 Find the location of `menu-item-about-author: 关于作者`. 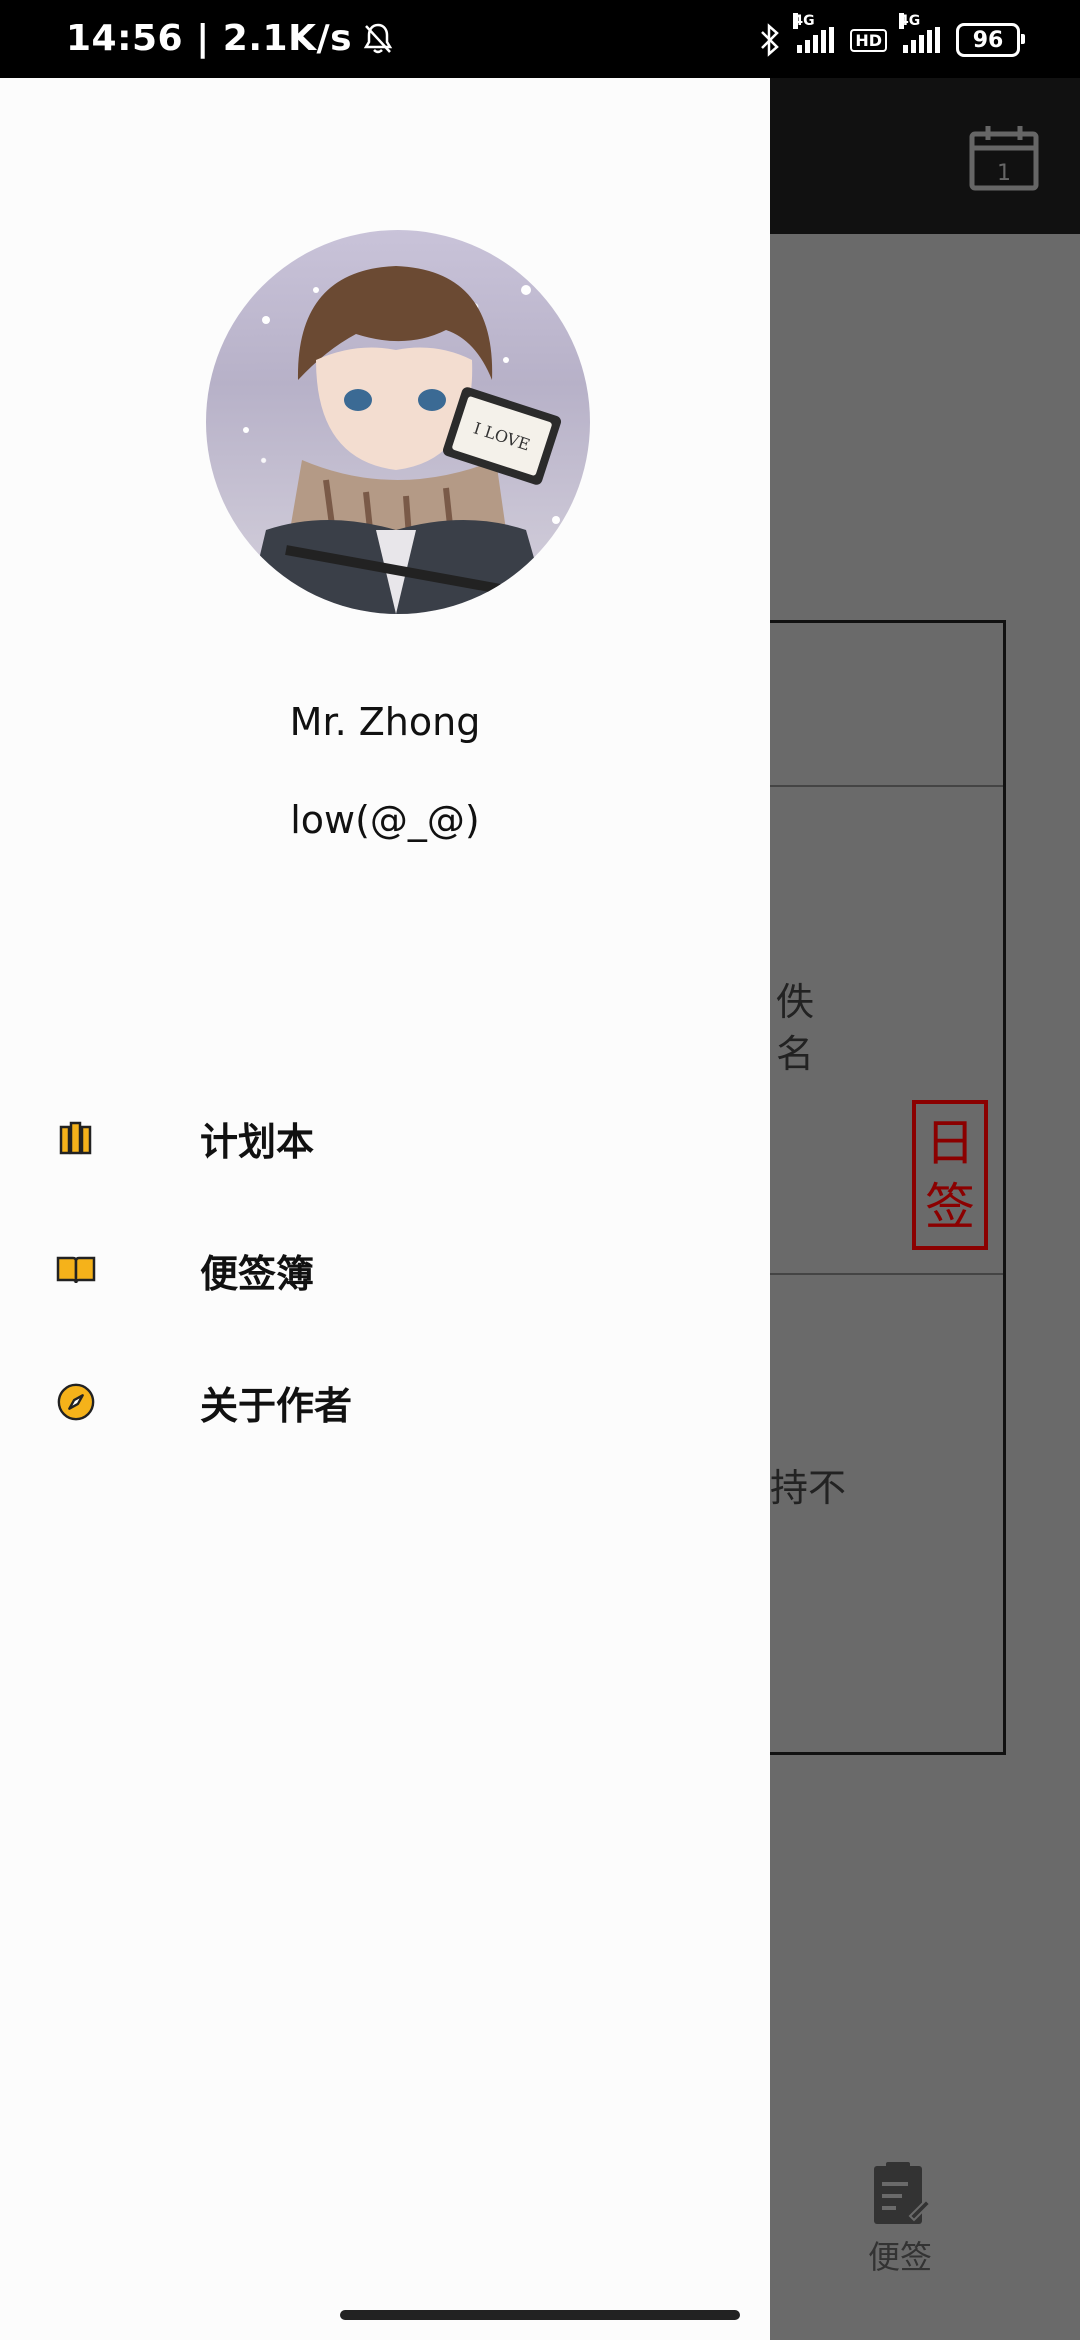

menu-item-about-author: 关于作者 is located at coordinates (385, 1402).